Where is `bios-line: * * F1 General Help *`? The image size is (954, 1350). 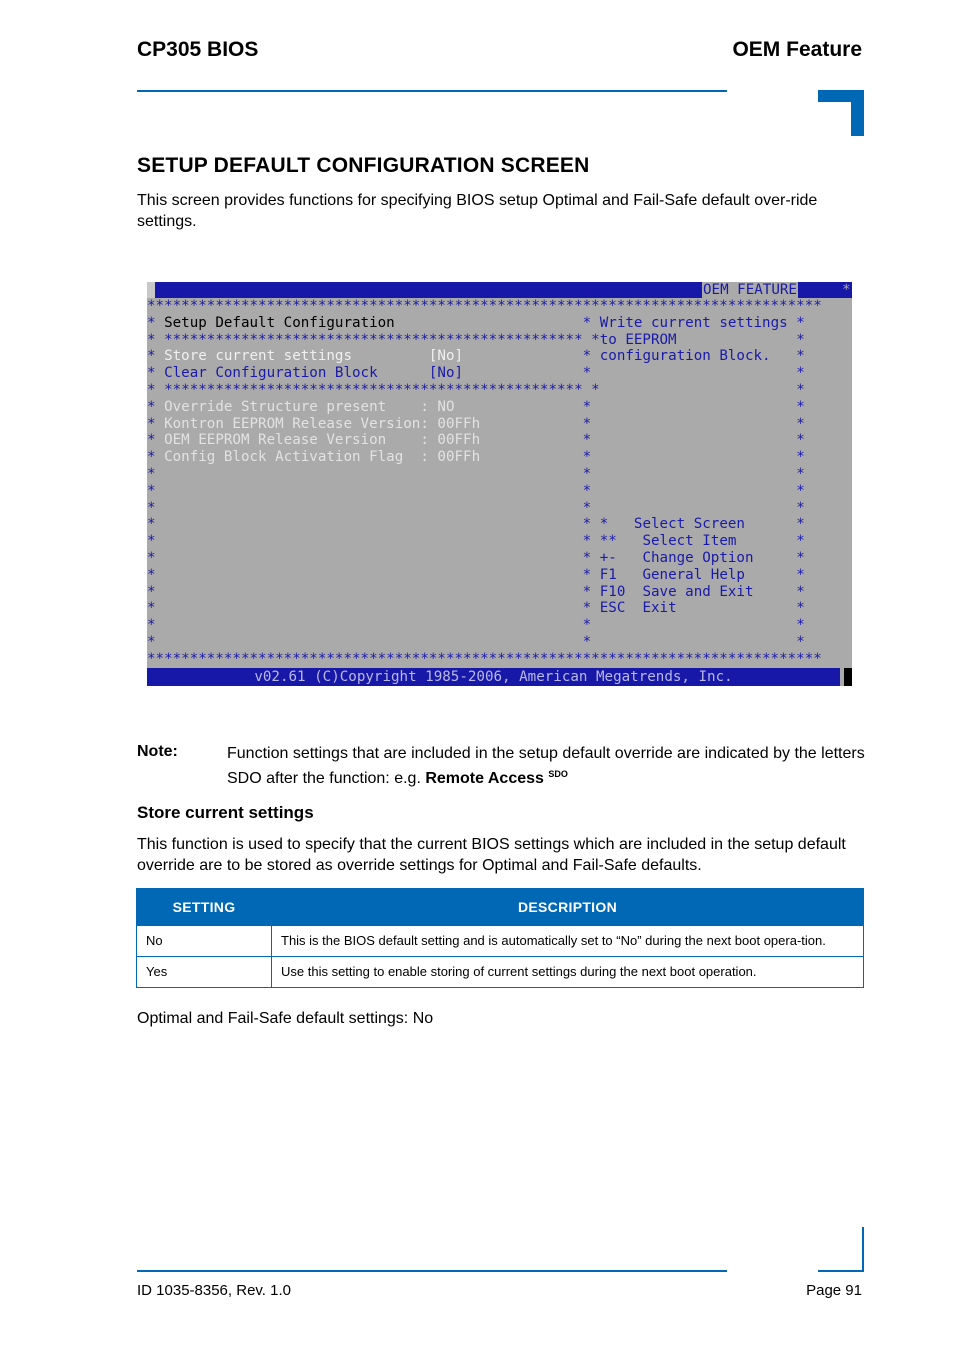
bios-line: * * F1 General Help * is located at coordinates (476, 575).